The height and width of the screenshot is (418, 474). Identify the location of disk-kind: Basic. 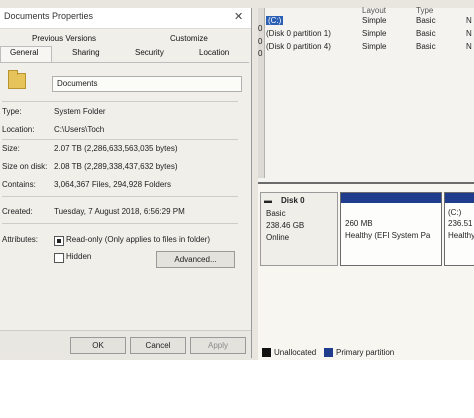
(276, 213).